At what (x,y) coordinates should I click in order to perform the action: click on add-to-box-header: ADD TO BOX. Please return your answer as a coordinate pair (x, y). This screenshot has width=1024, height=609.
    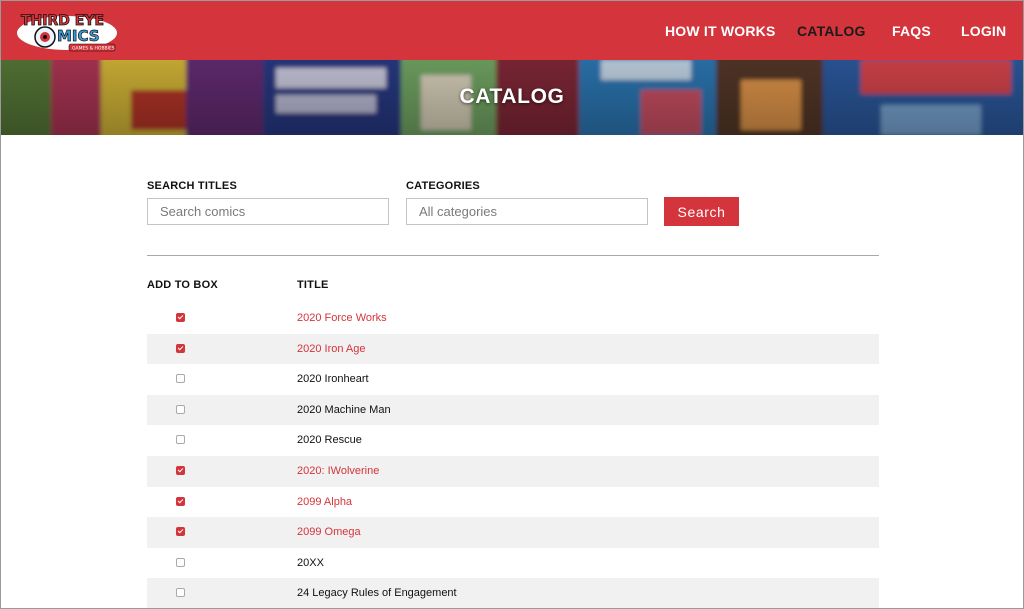
    Looking at the image, I should click on (182, 285).